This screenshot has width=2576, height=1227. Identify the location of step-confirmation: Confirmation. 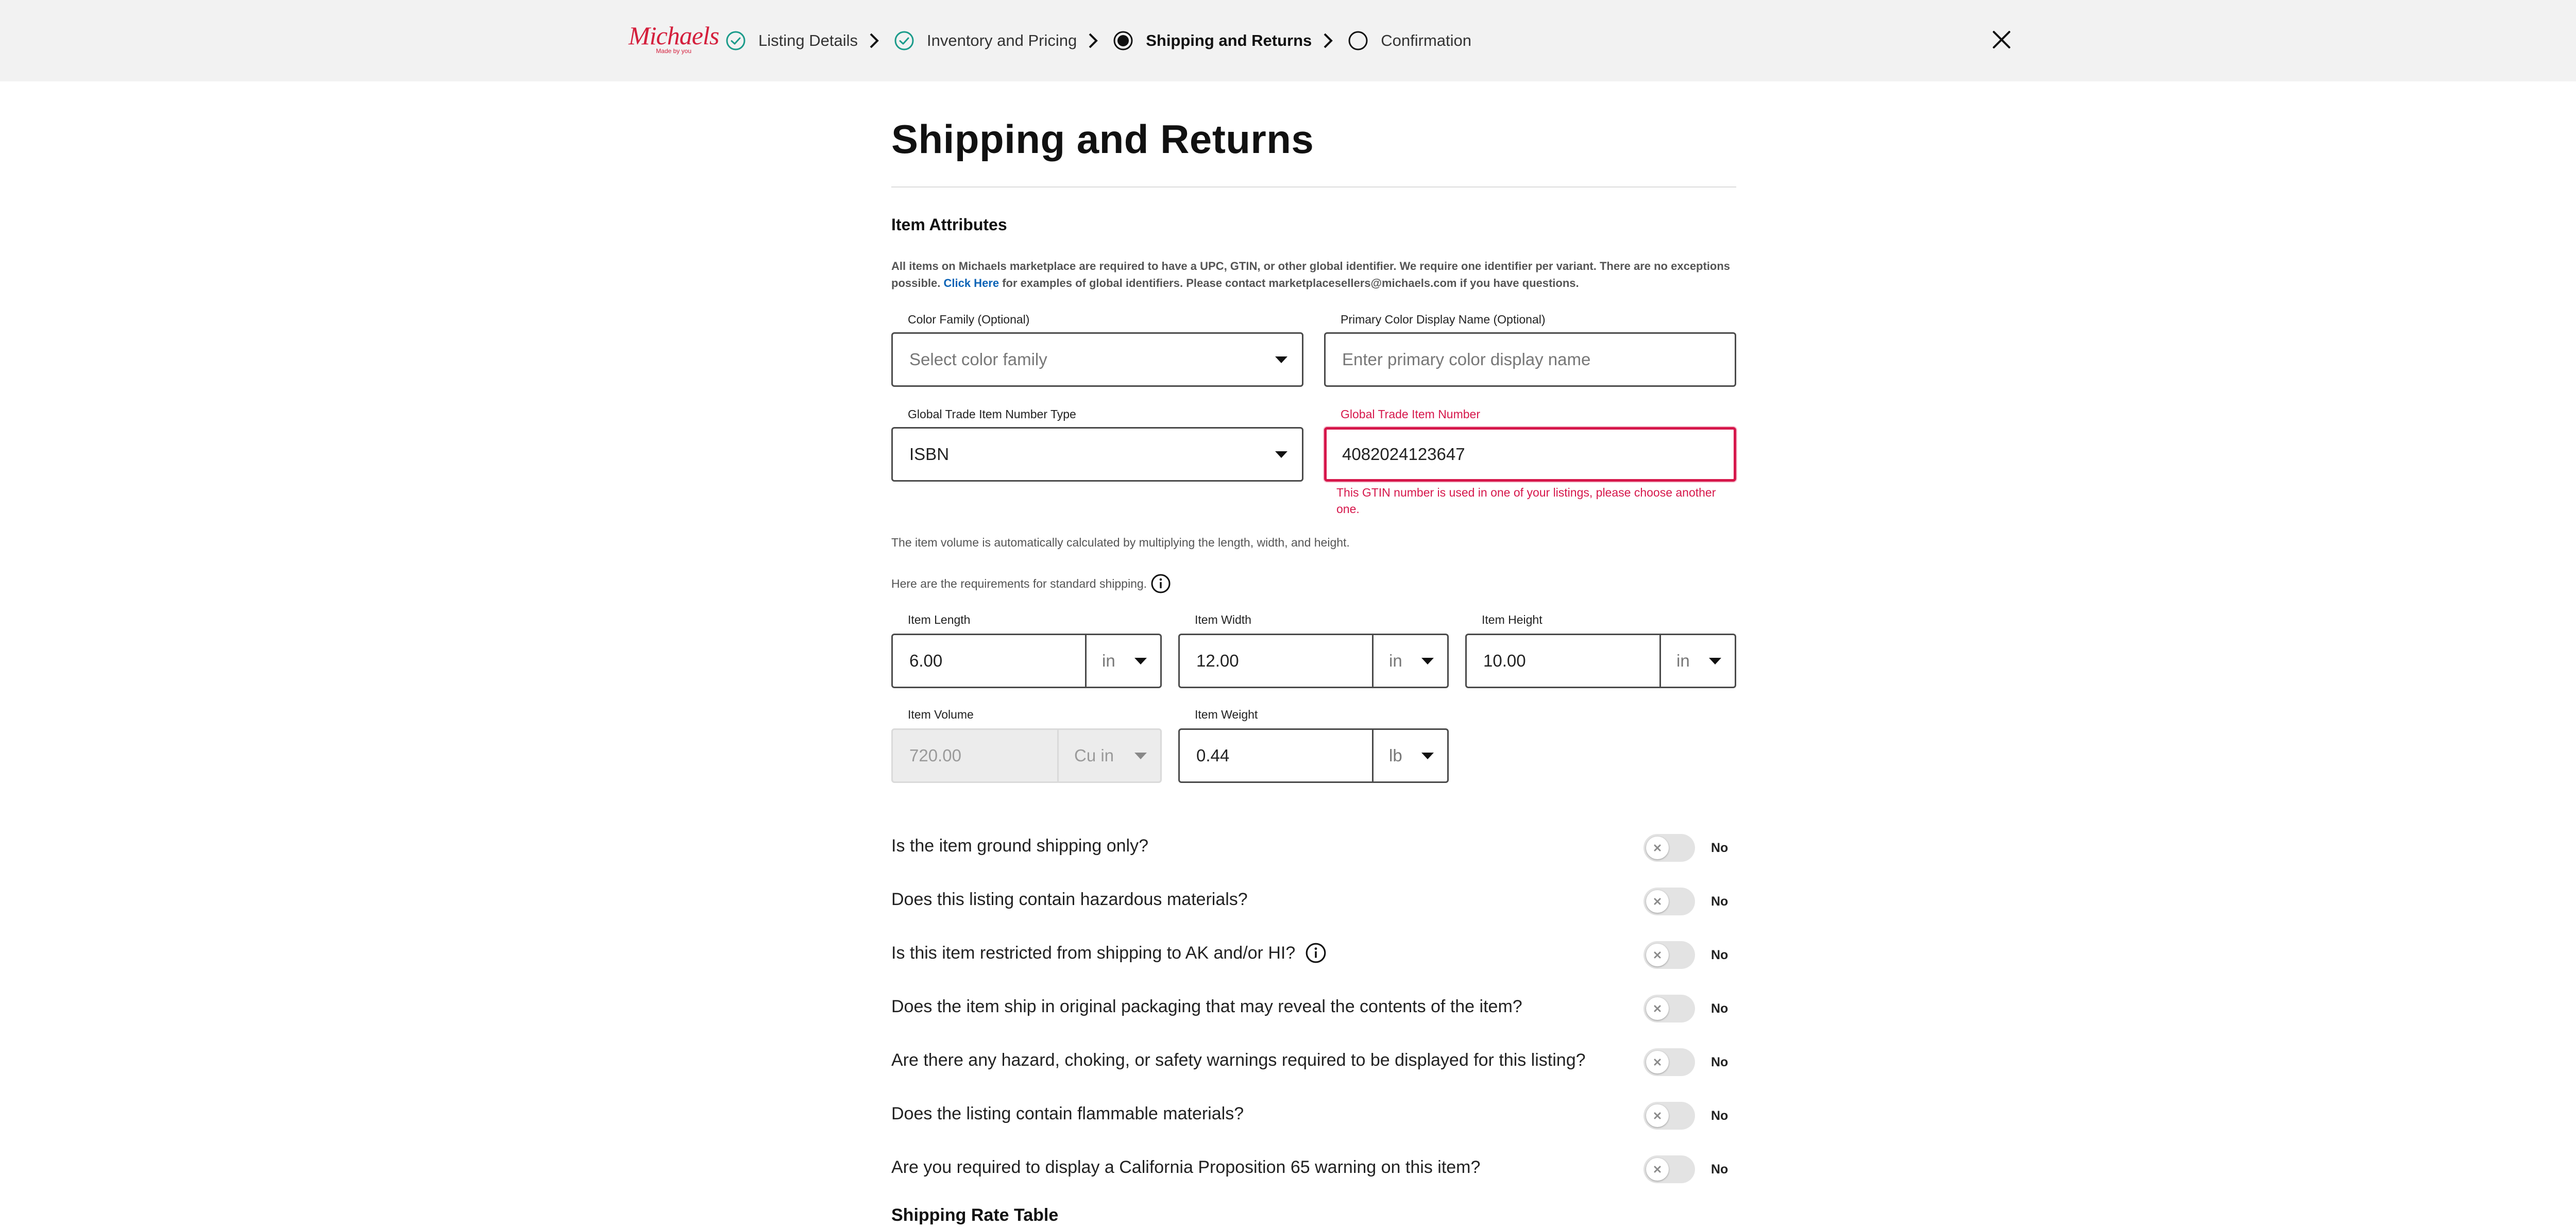
(1409, 40).